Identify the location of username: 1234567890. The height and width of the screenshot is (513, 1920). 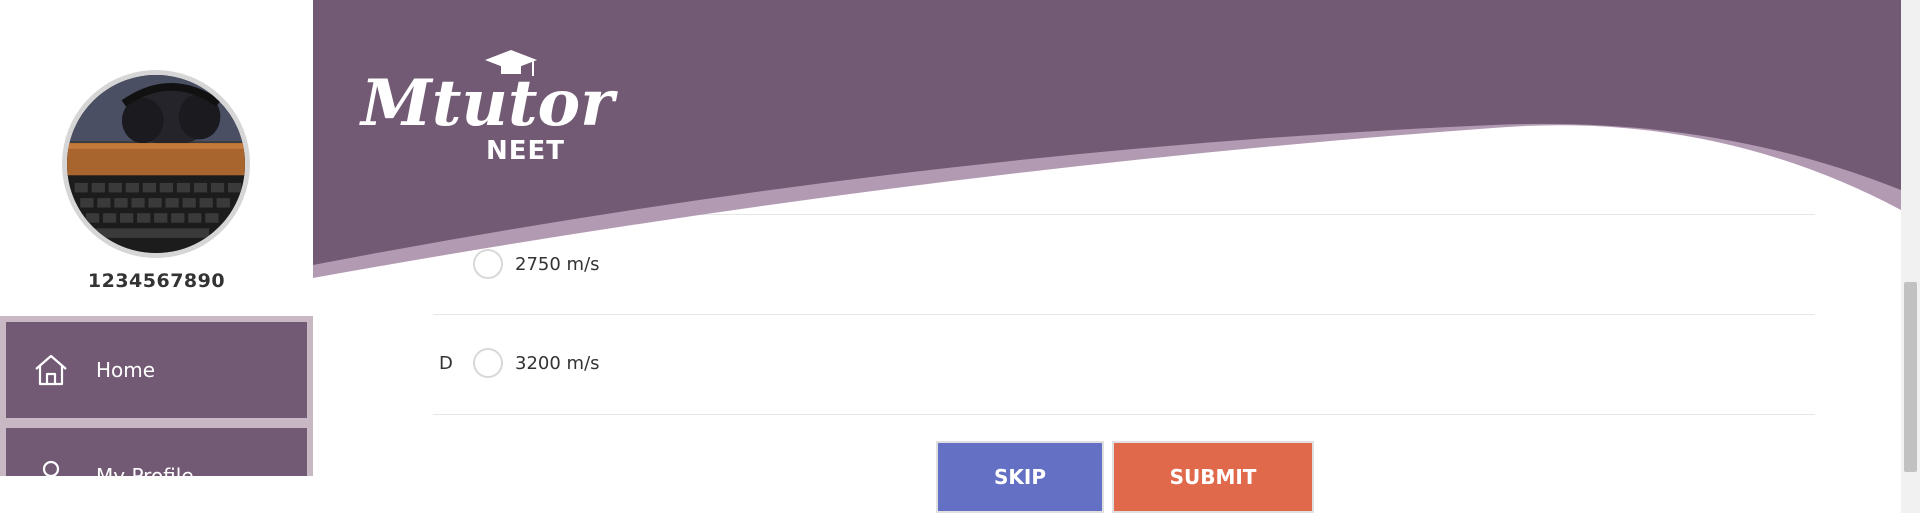
(156, 281).